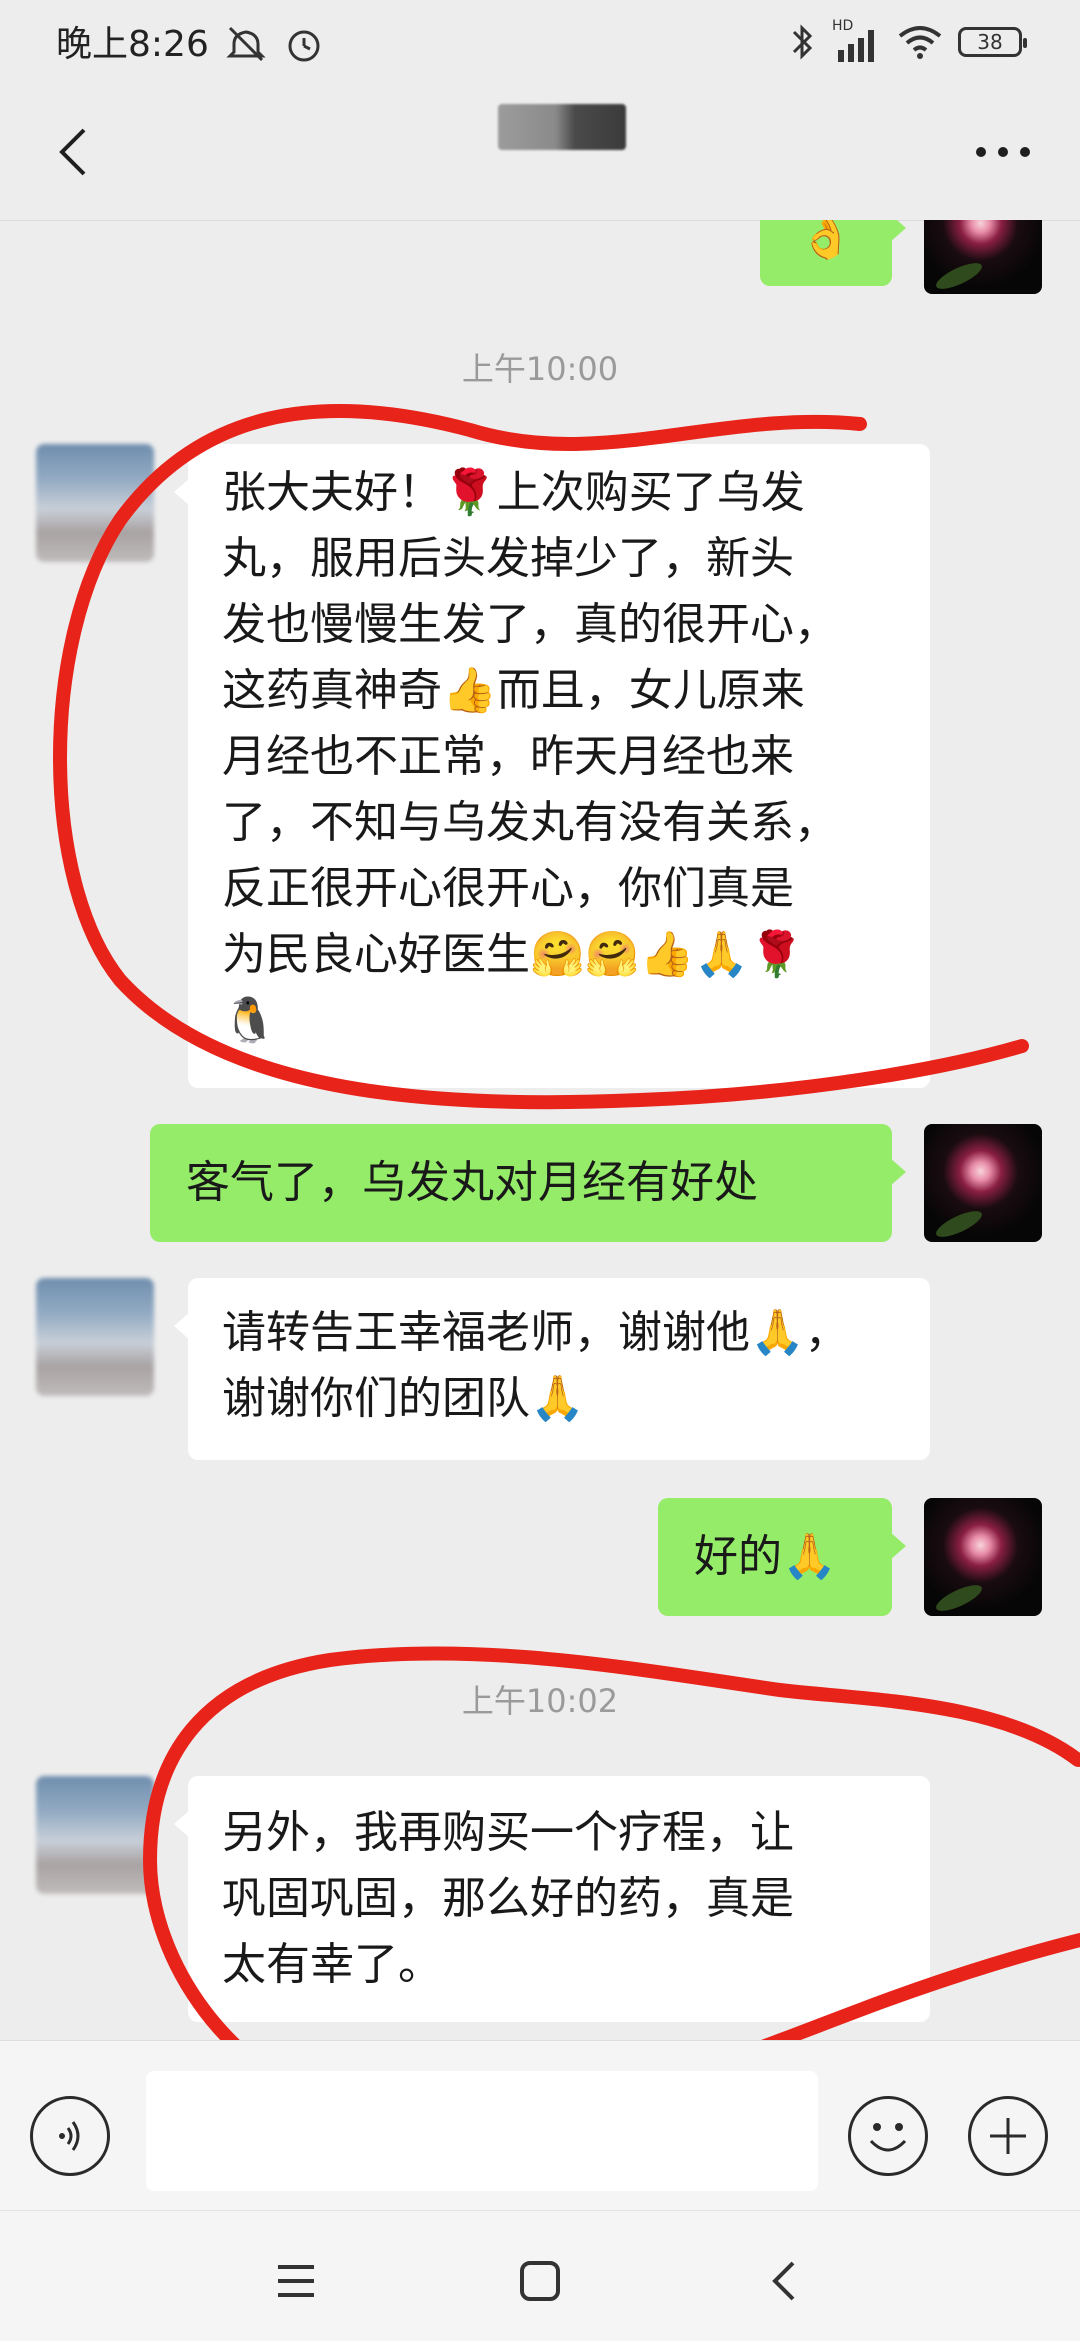 This screenshot has height=2341, width=1080. What do you see at coordinates (540, 1701) in the screenshot?
I see `timestamp: 上午10:02` at bounding box center [540, 1701].